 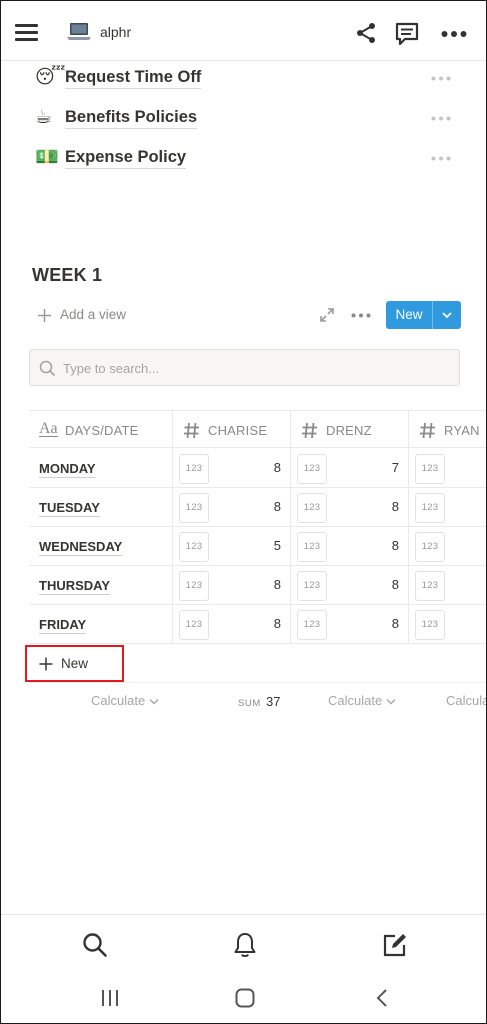 What do you see at coordinates (454, 34) in the screenshot?
I see `more-icon` at bounding box center [454, 34].